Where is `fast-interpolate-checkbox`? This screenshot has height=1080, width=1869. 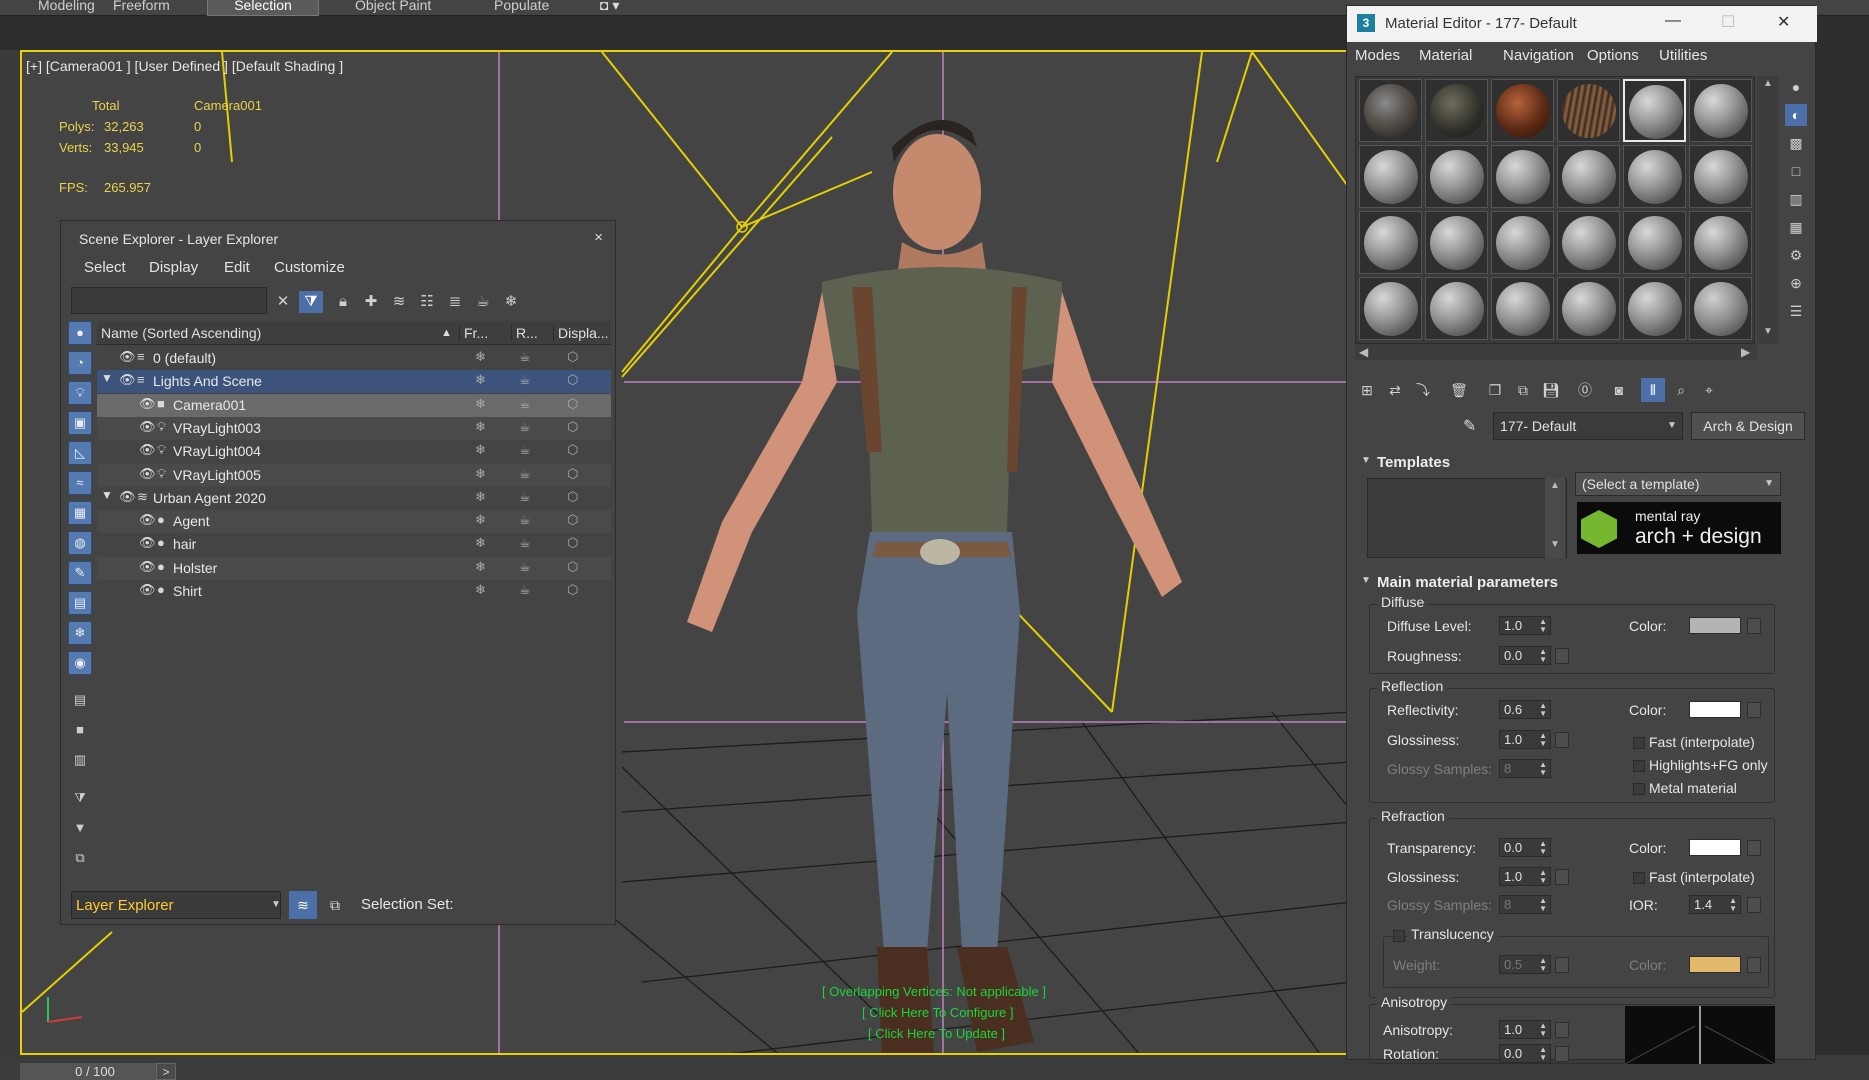
fast-interpolate-checkbox is located at coordinates (1639, 743).